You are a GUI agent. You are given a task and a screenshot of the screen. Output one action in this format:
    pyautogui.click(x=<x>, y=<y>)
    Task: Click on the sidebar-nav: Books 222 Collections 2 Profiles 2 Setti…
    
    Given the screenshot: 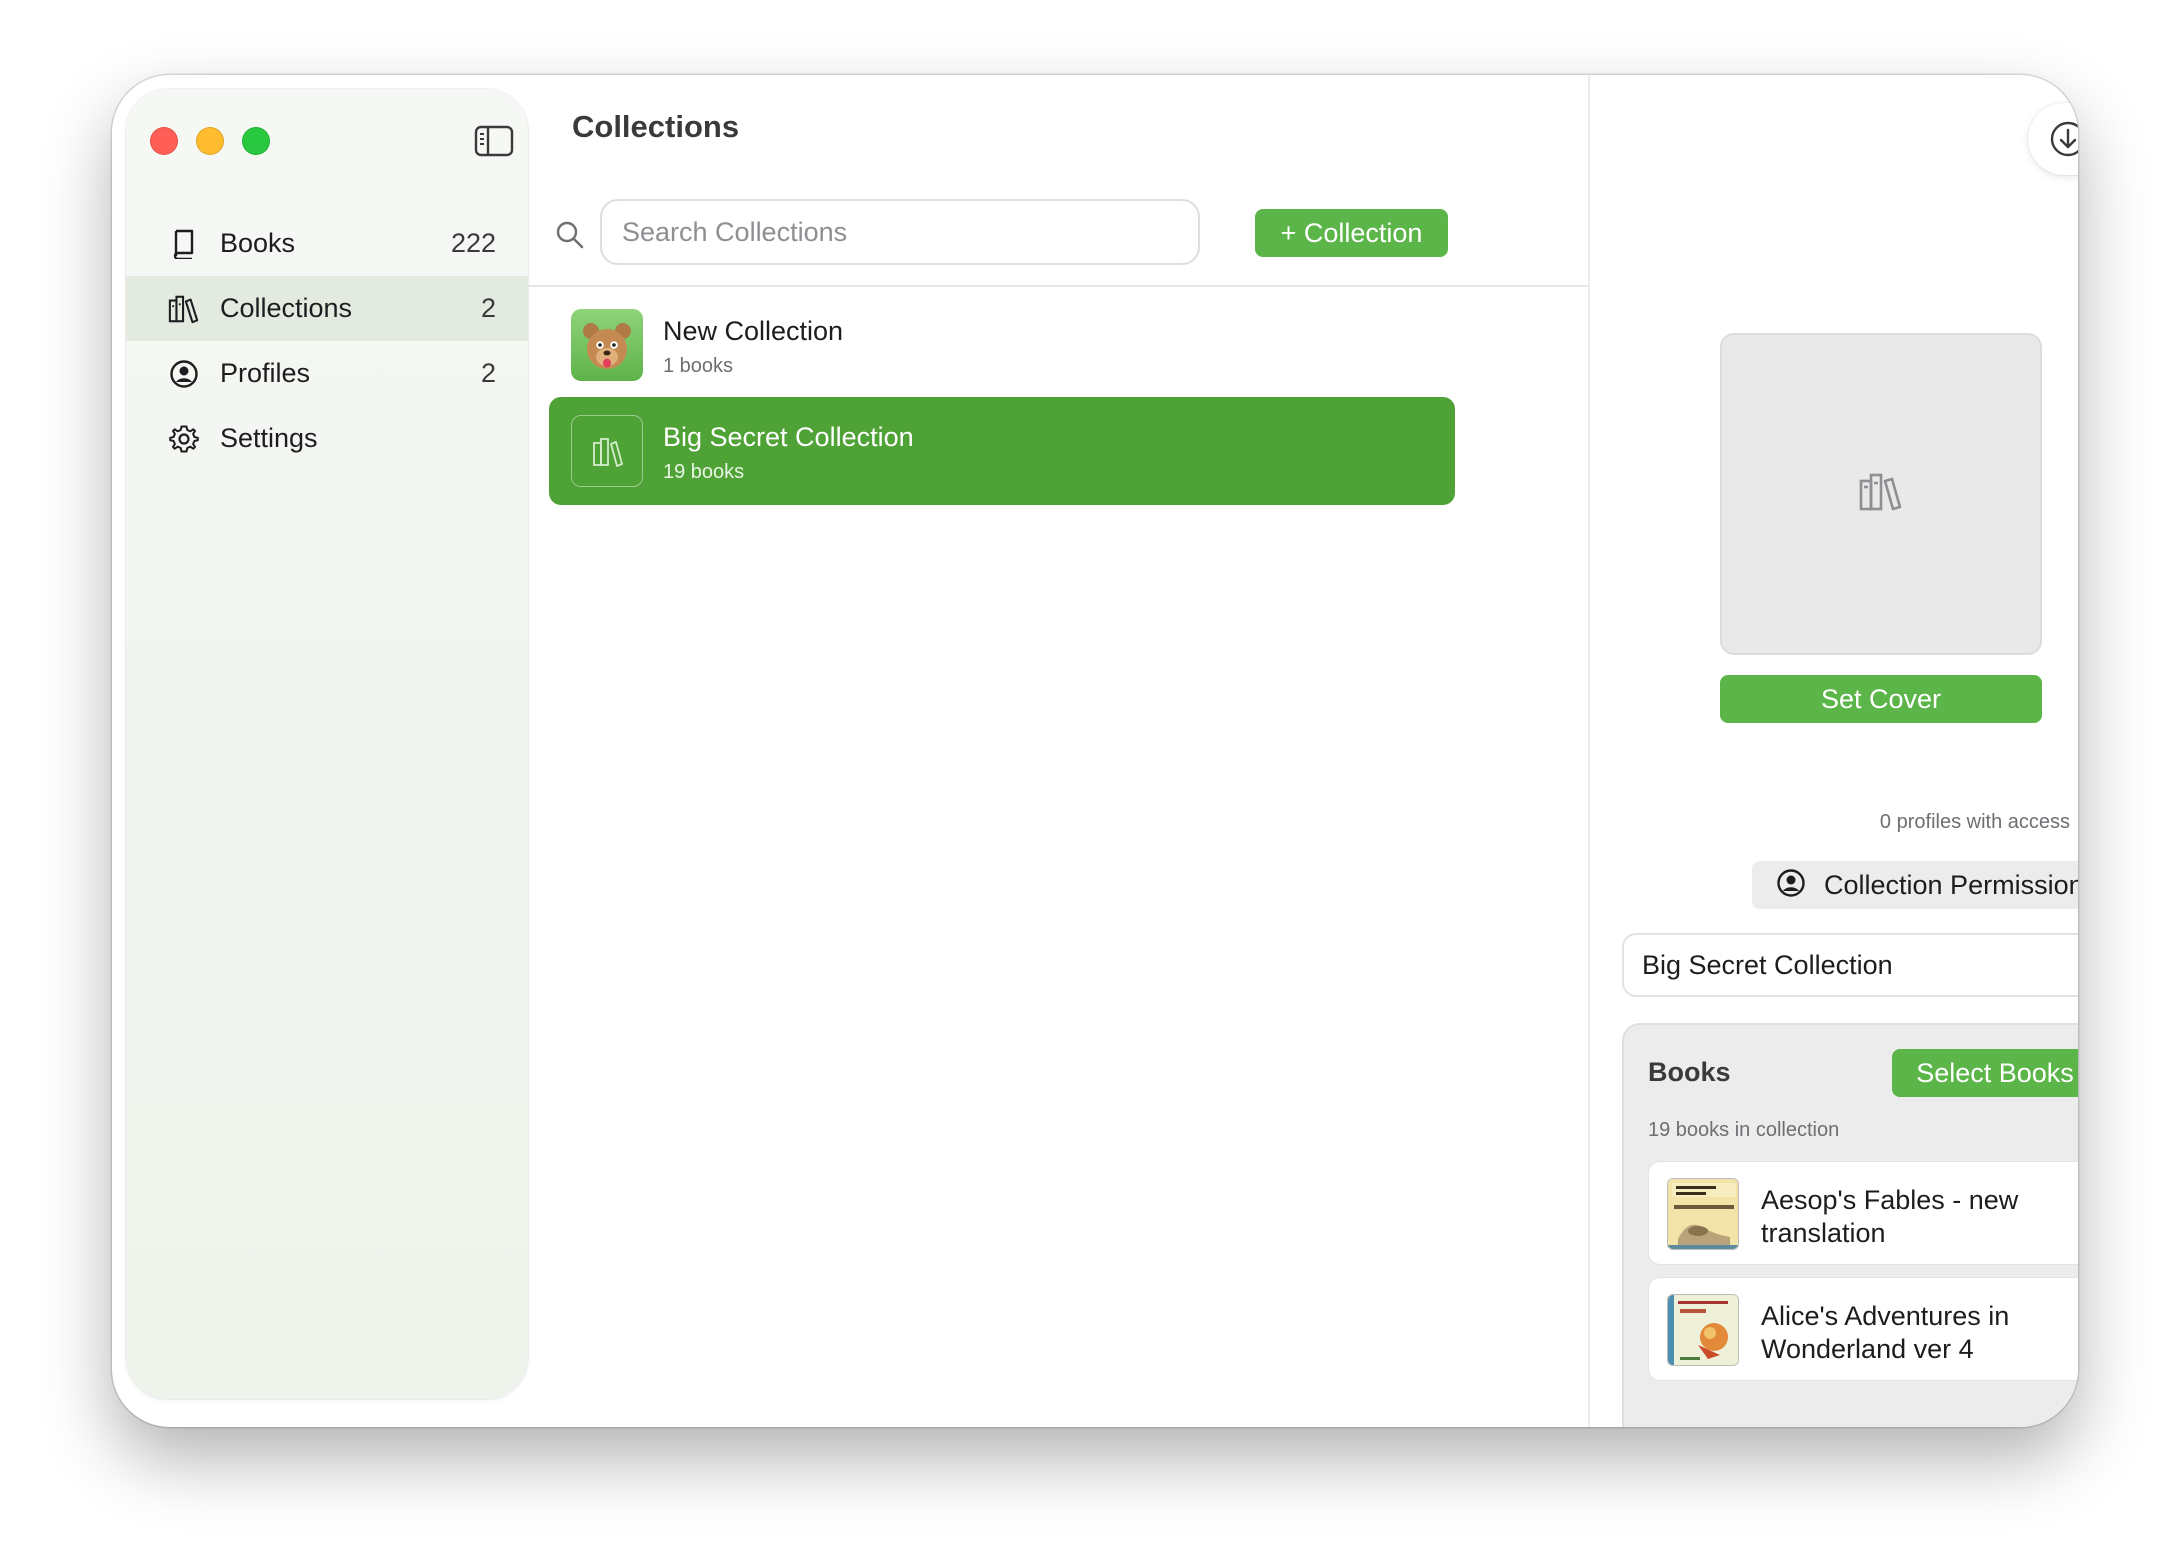 What is the action you would take?
    pyautogui.click(x=327, y=341)
    